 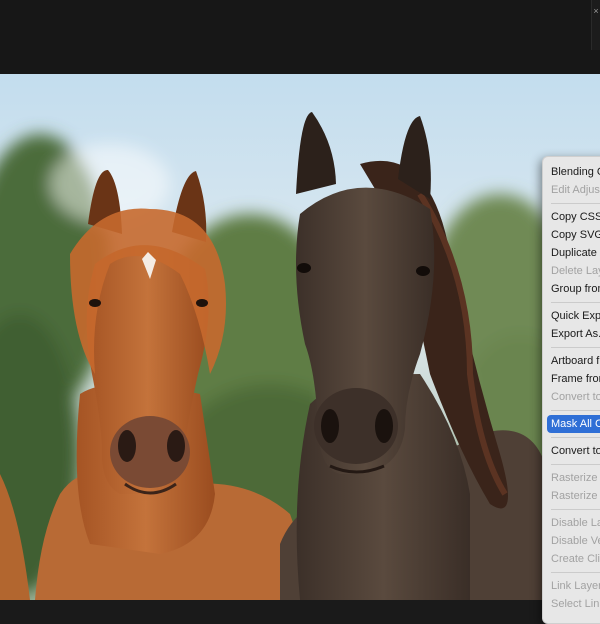 What do you see at coordinates (571, 316) in the screenshot?
I see `menu-item: Quick Expo` at bounding box center [571, 316].